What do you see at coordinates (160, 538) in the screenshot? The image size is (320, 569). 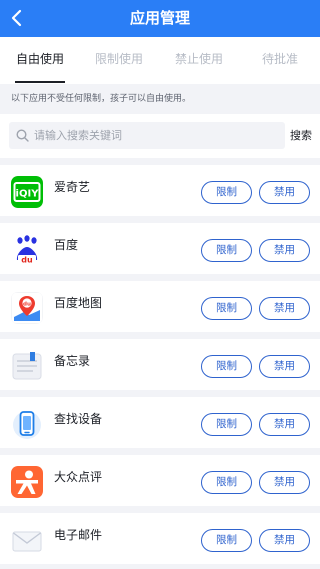 I see `list-item: 电子邮件 限制 禁用` at bounding box center [160, 538].